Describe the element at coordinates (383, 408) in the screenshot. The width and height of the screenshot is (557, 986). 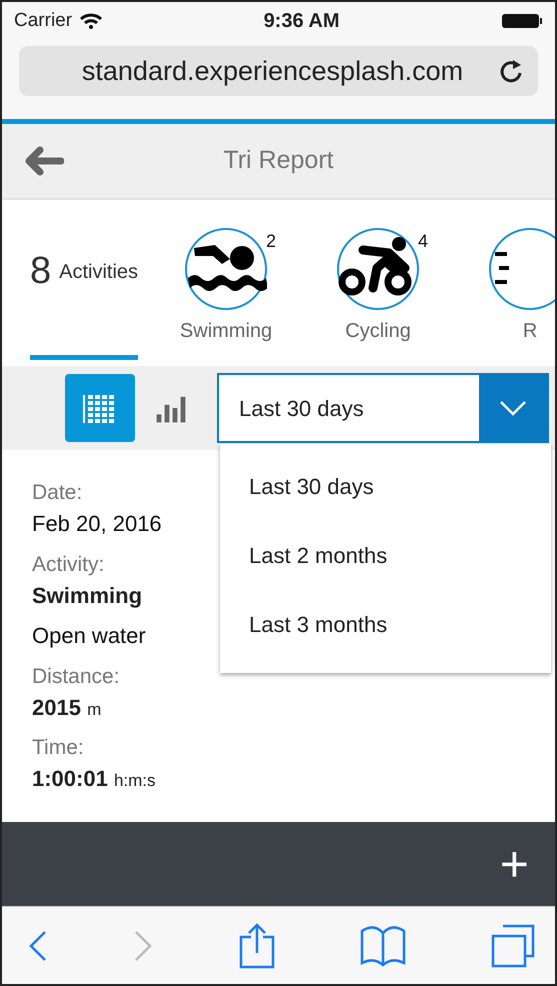
I see `period-dropdown: Last 30 days` at that location.